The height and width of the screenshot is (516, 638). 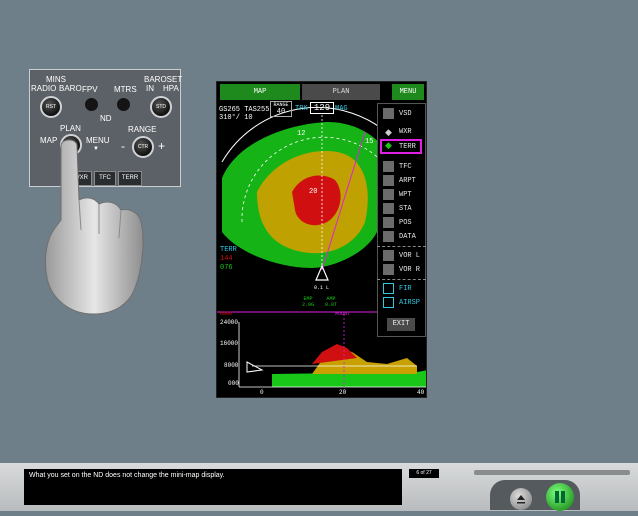 What do you see at coordinates (94, 227) in the screenshot?
I see `hand-pointer-icon` at bounding box center [94, 227].